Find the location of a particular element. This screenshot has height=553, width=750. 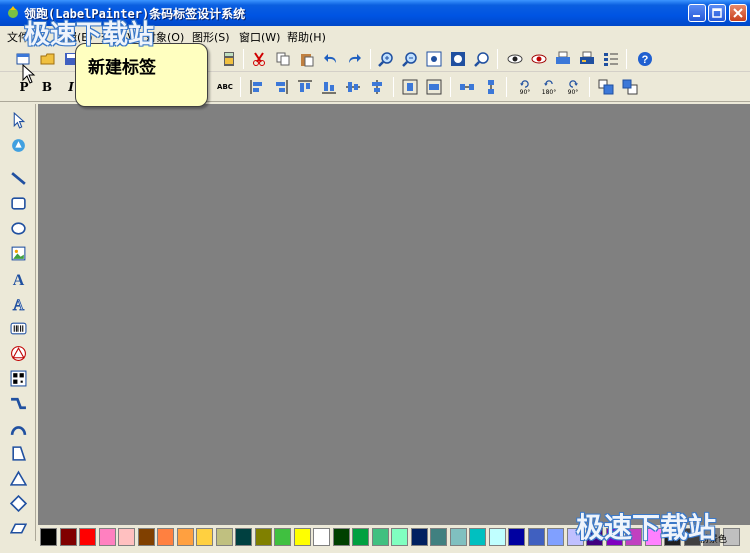

bring-front-icon is located at coordinates (606, 87).